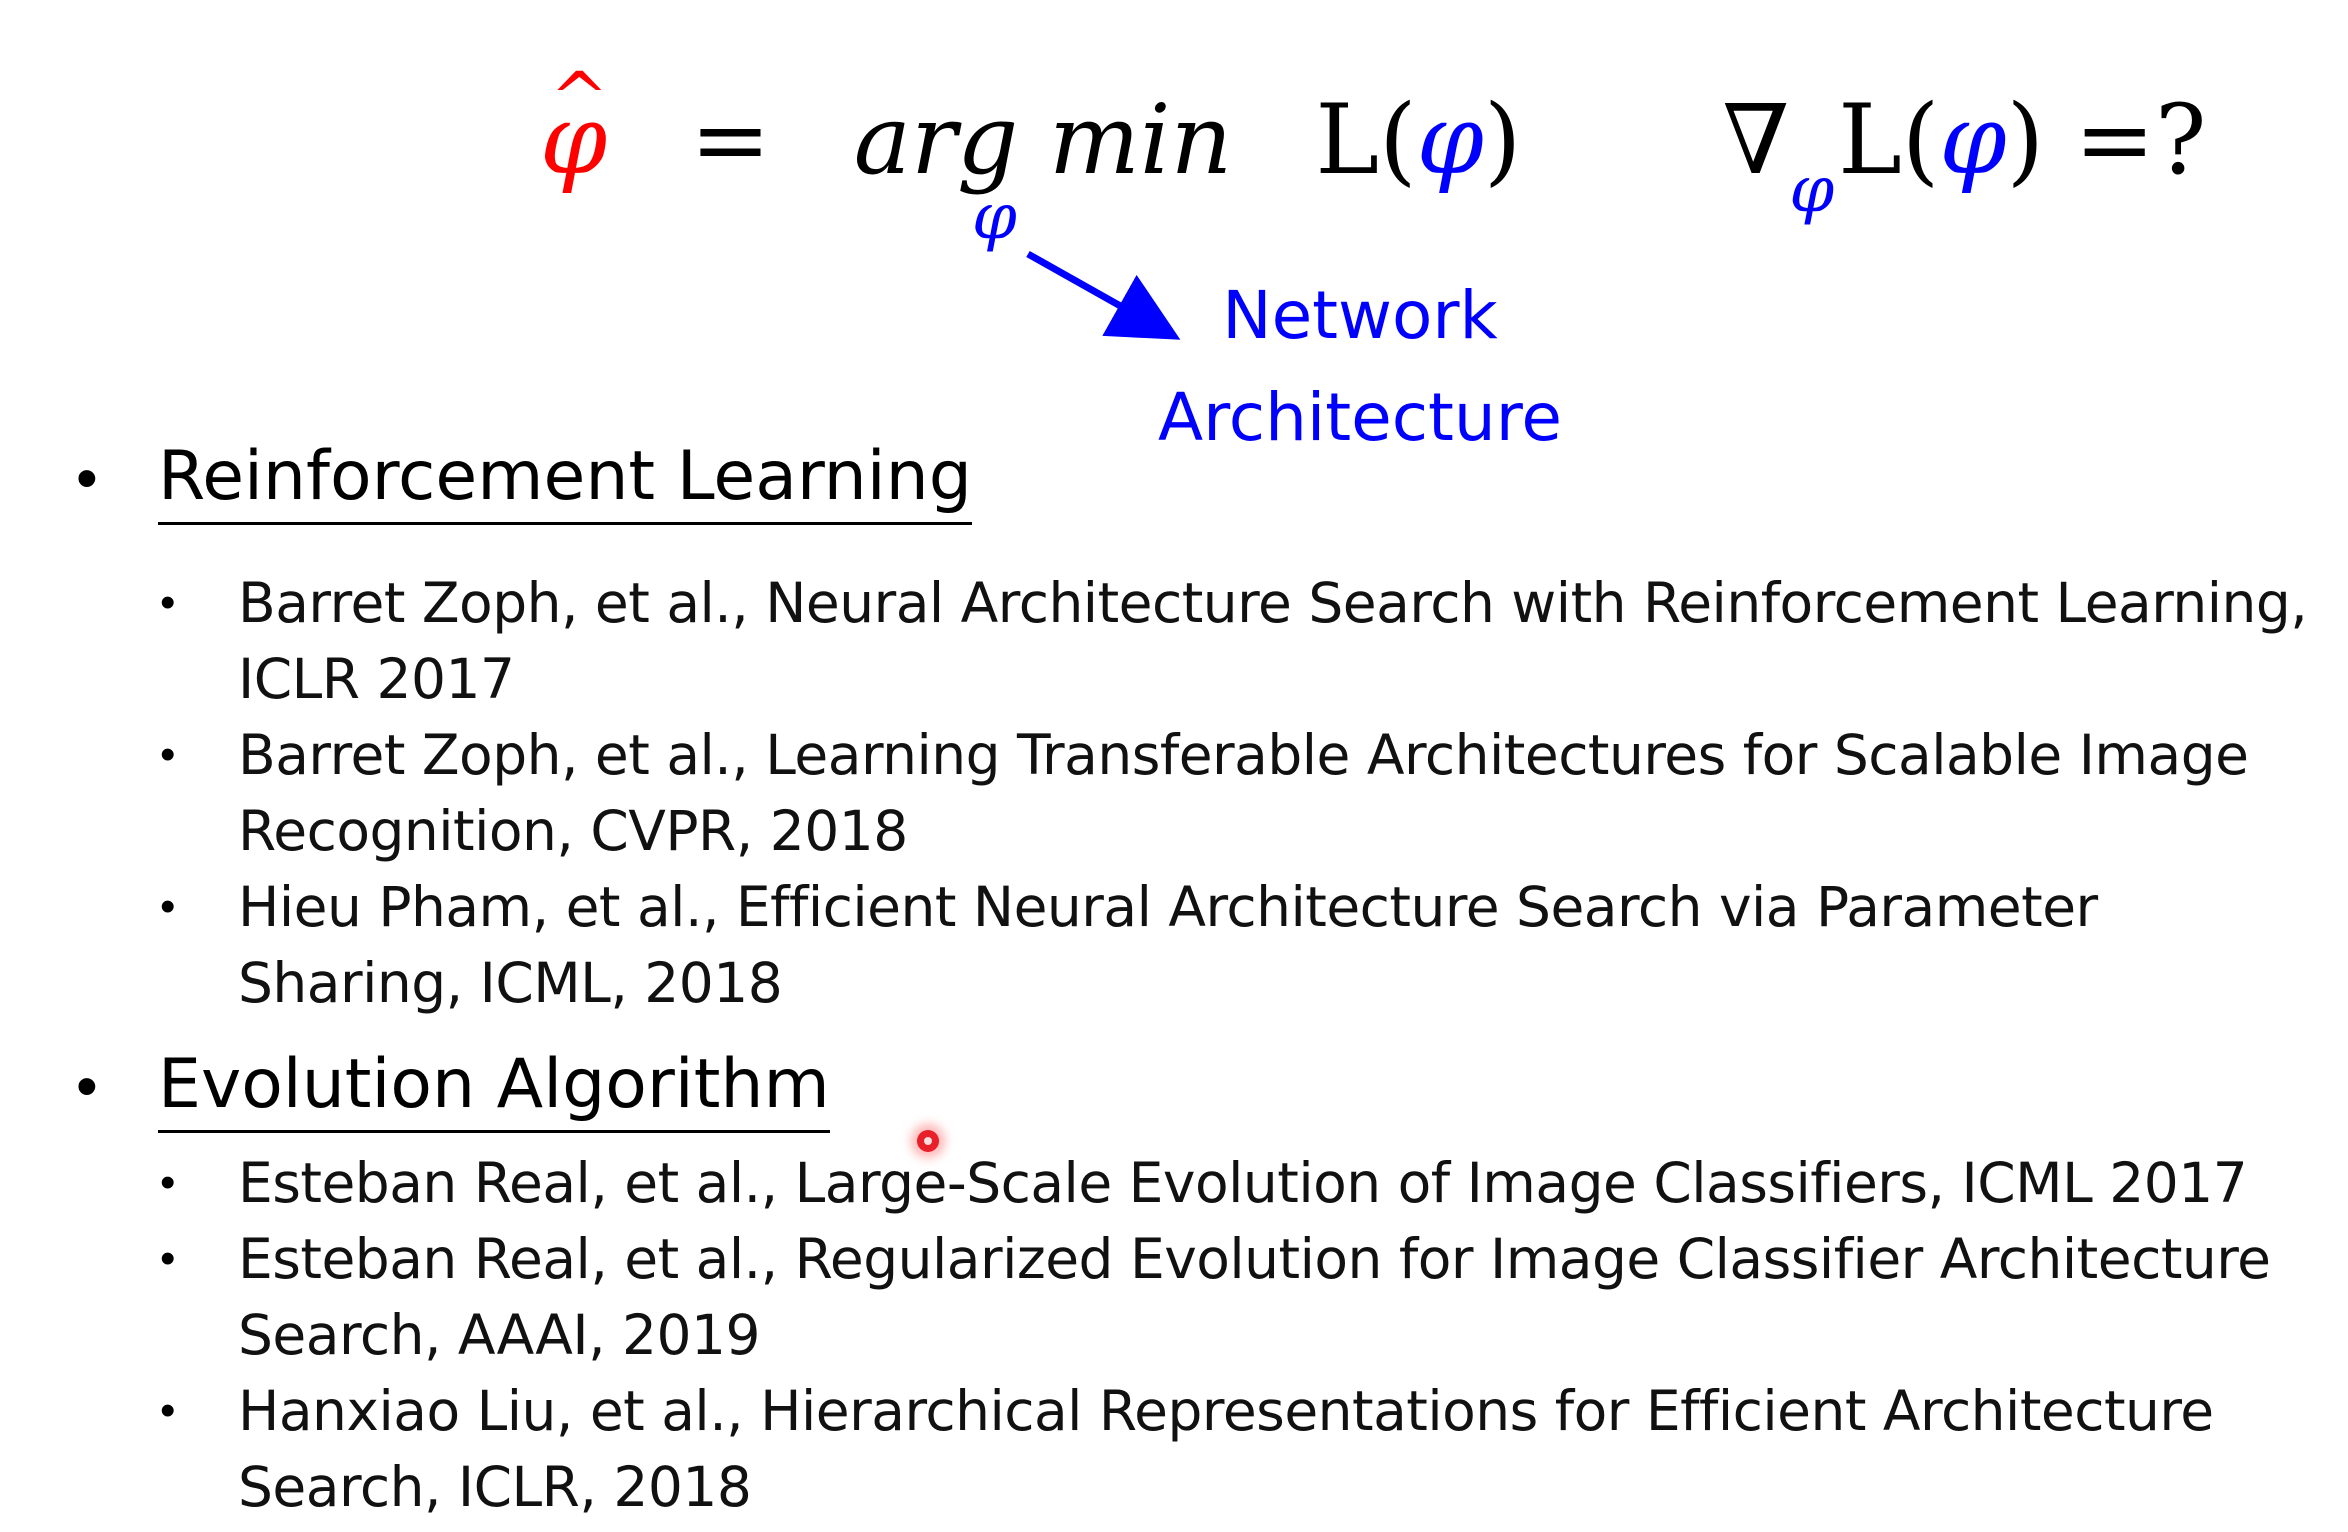 The height and width of the screenshot is (1532, 2348). What do you see at coordinates (1812, 190) in the screenshot?
I see `gradient-subscript-phi: φ` at bounding box center [1812, 190].